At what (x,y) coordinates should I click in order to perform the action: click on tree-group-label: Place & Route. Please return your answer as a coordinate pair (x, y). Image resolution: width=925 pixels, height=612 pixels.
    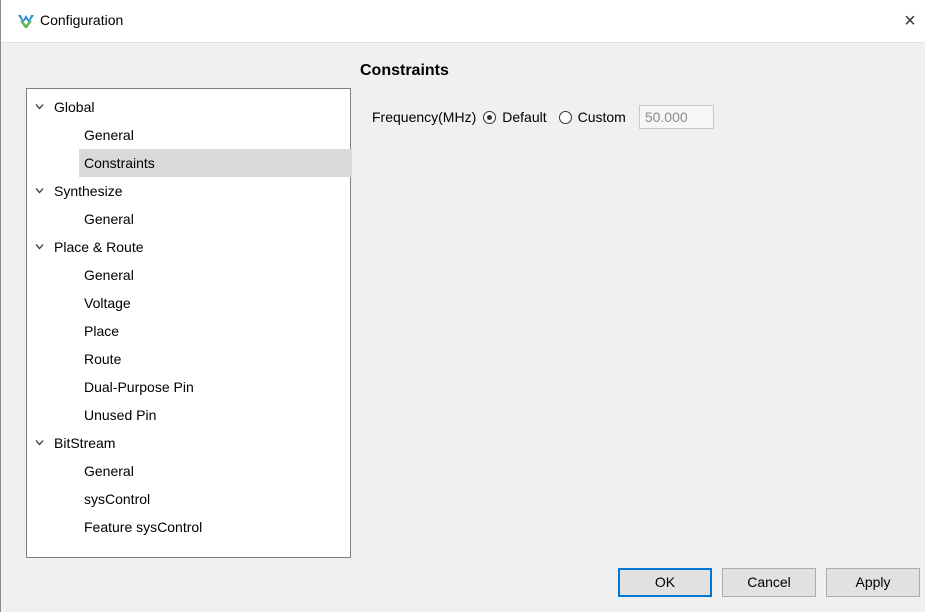
    Looking at the image, I should click on (99, 247).